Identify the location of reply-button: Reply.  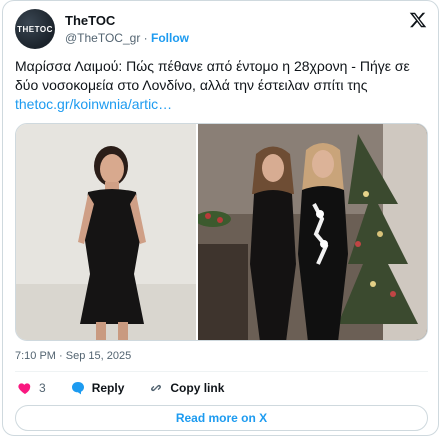
(97, 388).